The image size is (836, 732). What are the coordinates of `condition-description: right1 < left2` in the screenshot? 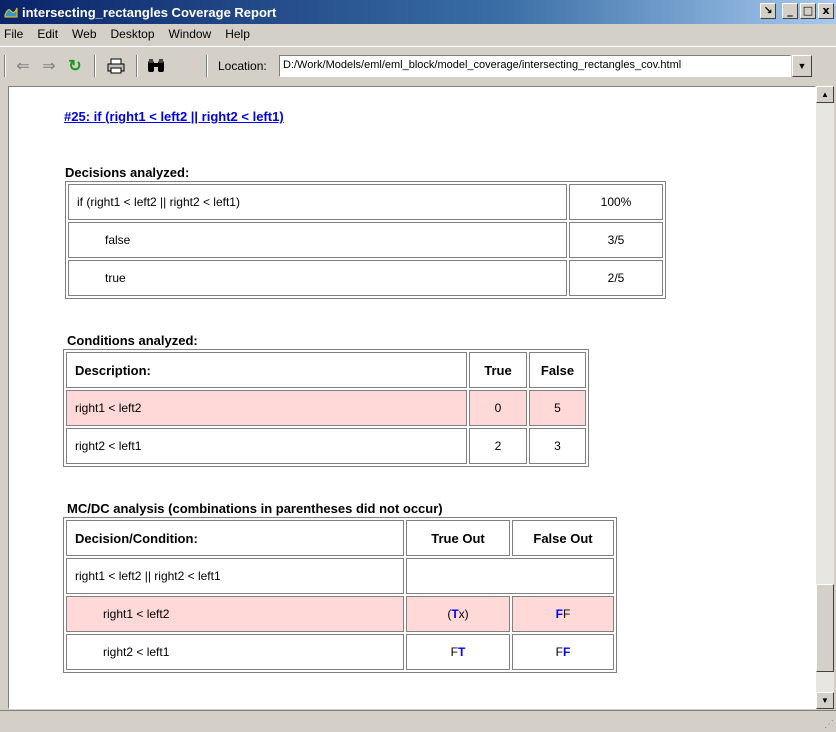 It's located at (266, 408).